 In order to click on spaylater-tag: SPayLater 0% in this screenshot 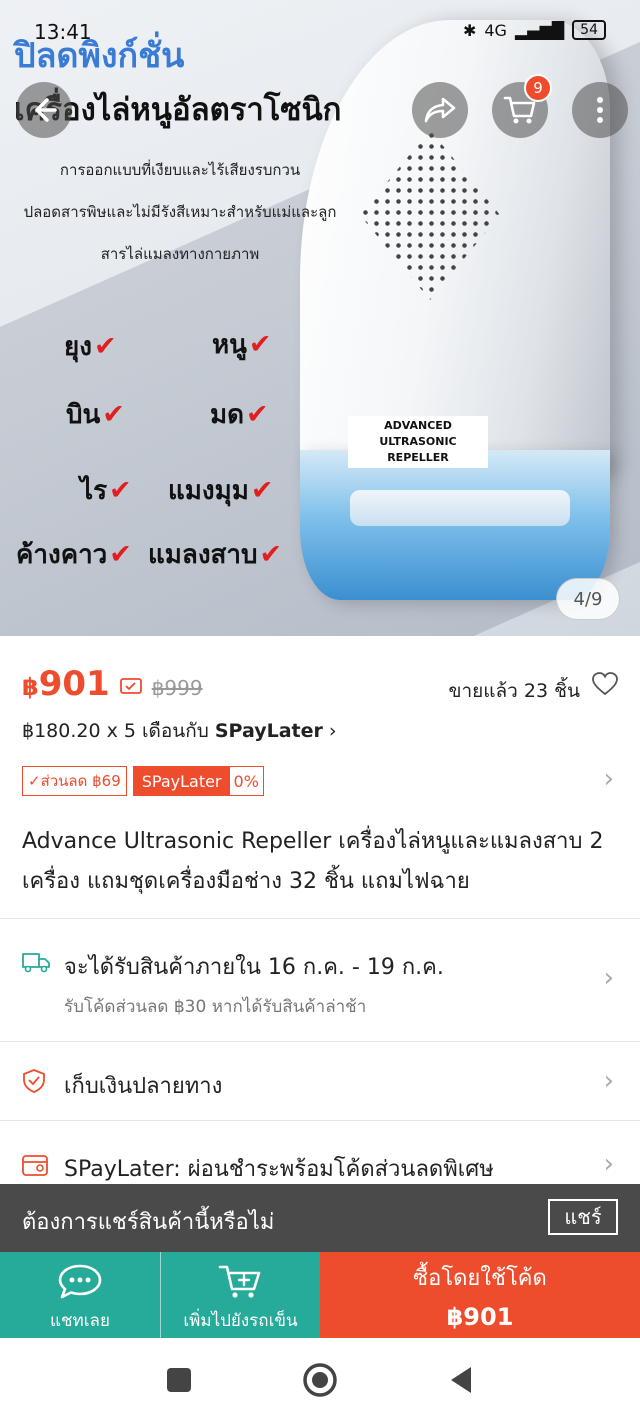, I will do `click(198, 781)`.